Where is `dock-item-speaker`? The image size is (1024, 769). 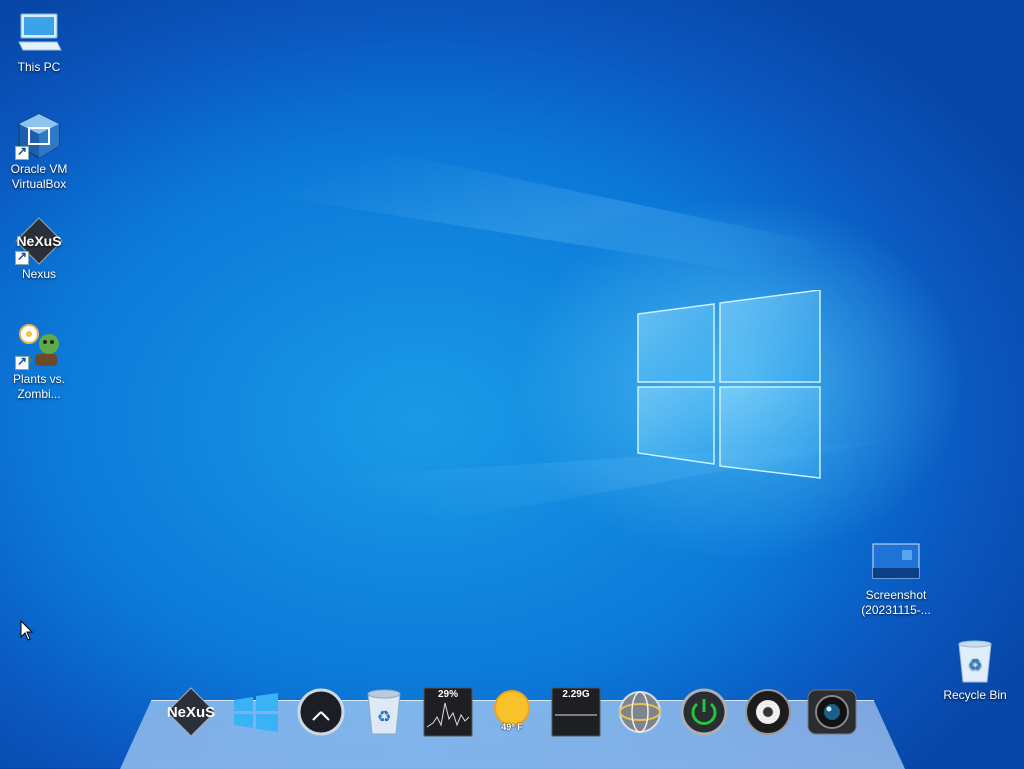 dock-item-speaker is located at coordinates (768, 712).